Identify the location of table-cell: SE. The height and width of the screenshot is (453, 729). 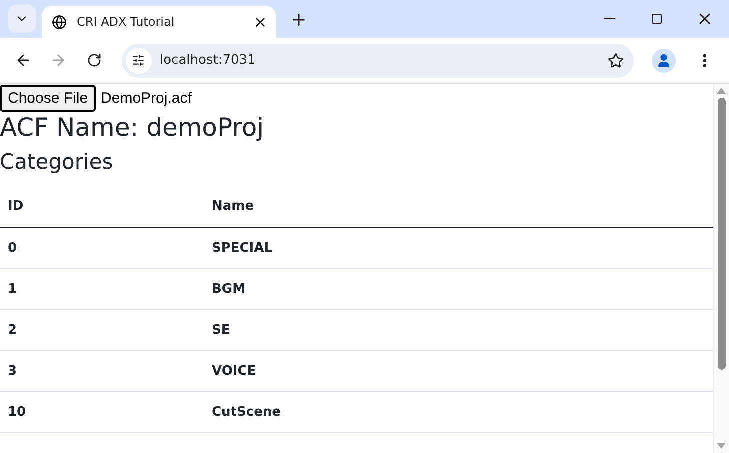
(458, 330).